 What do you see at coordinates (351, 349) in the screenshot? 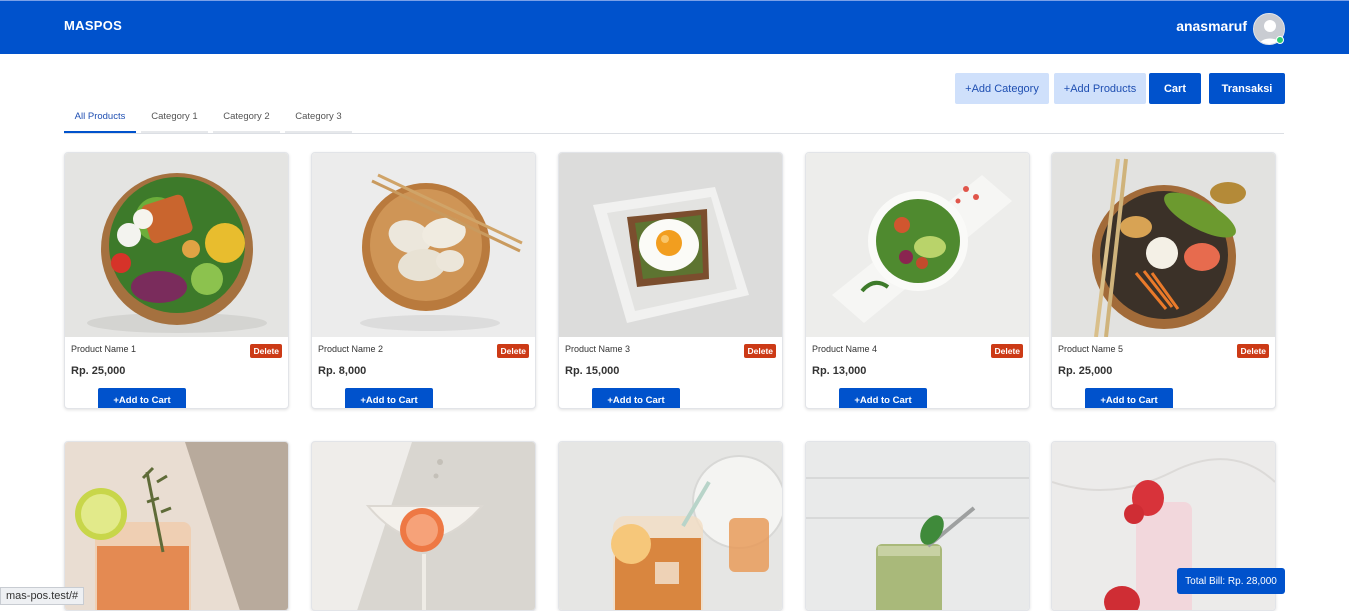
I see `product-name: Product Name 2` at bounding box center [351, 349].